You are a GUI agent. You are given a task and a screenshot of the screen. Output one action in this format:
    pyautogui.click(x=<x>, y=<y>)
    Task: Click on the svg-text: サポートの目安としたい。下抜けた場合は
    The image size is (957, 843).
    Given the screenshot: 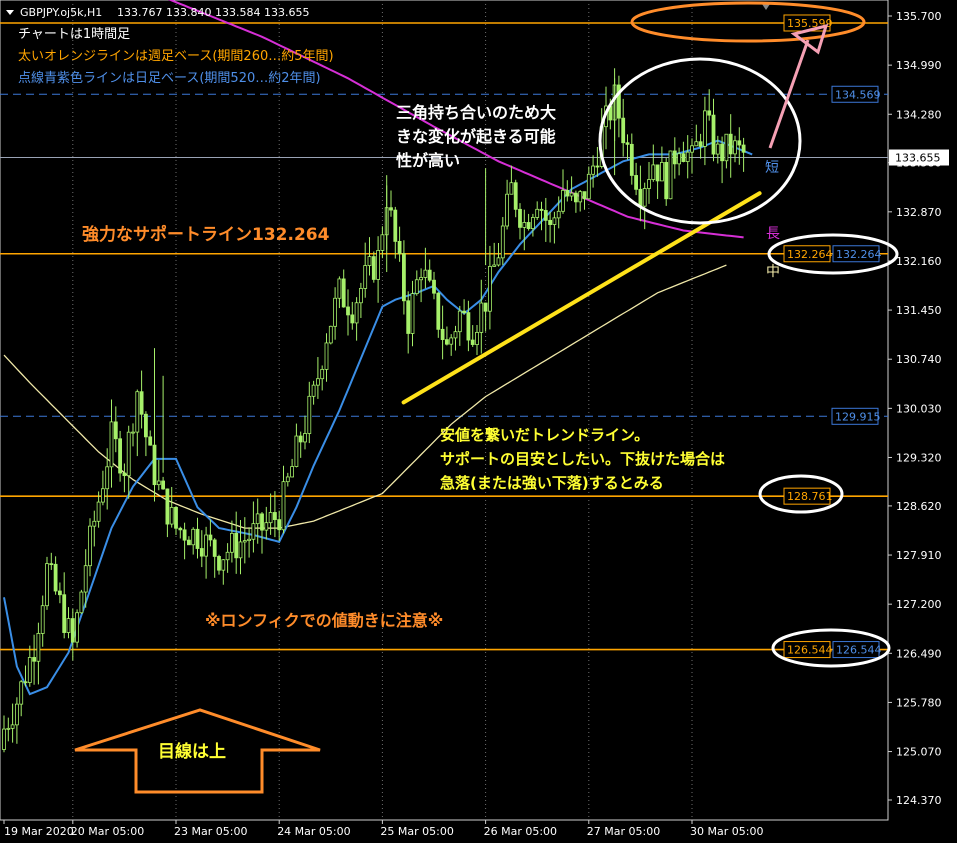 What is the action you would take?
    pyautogui.click(x=582, y=459)
    